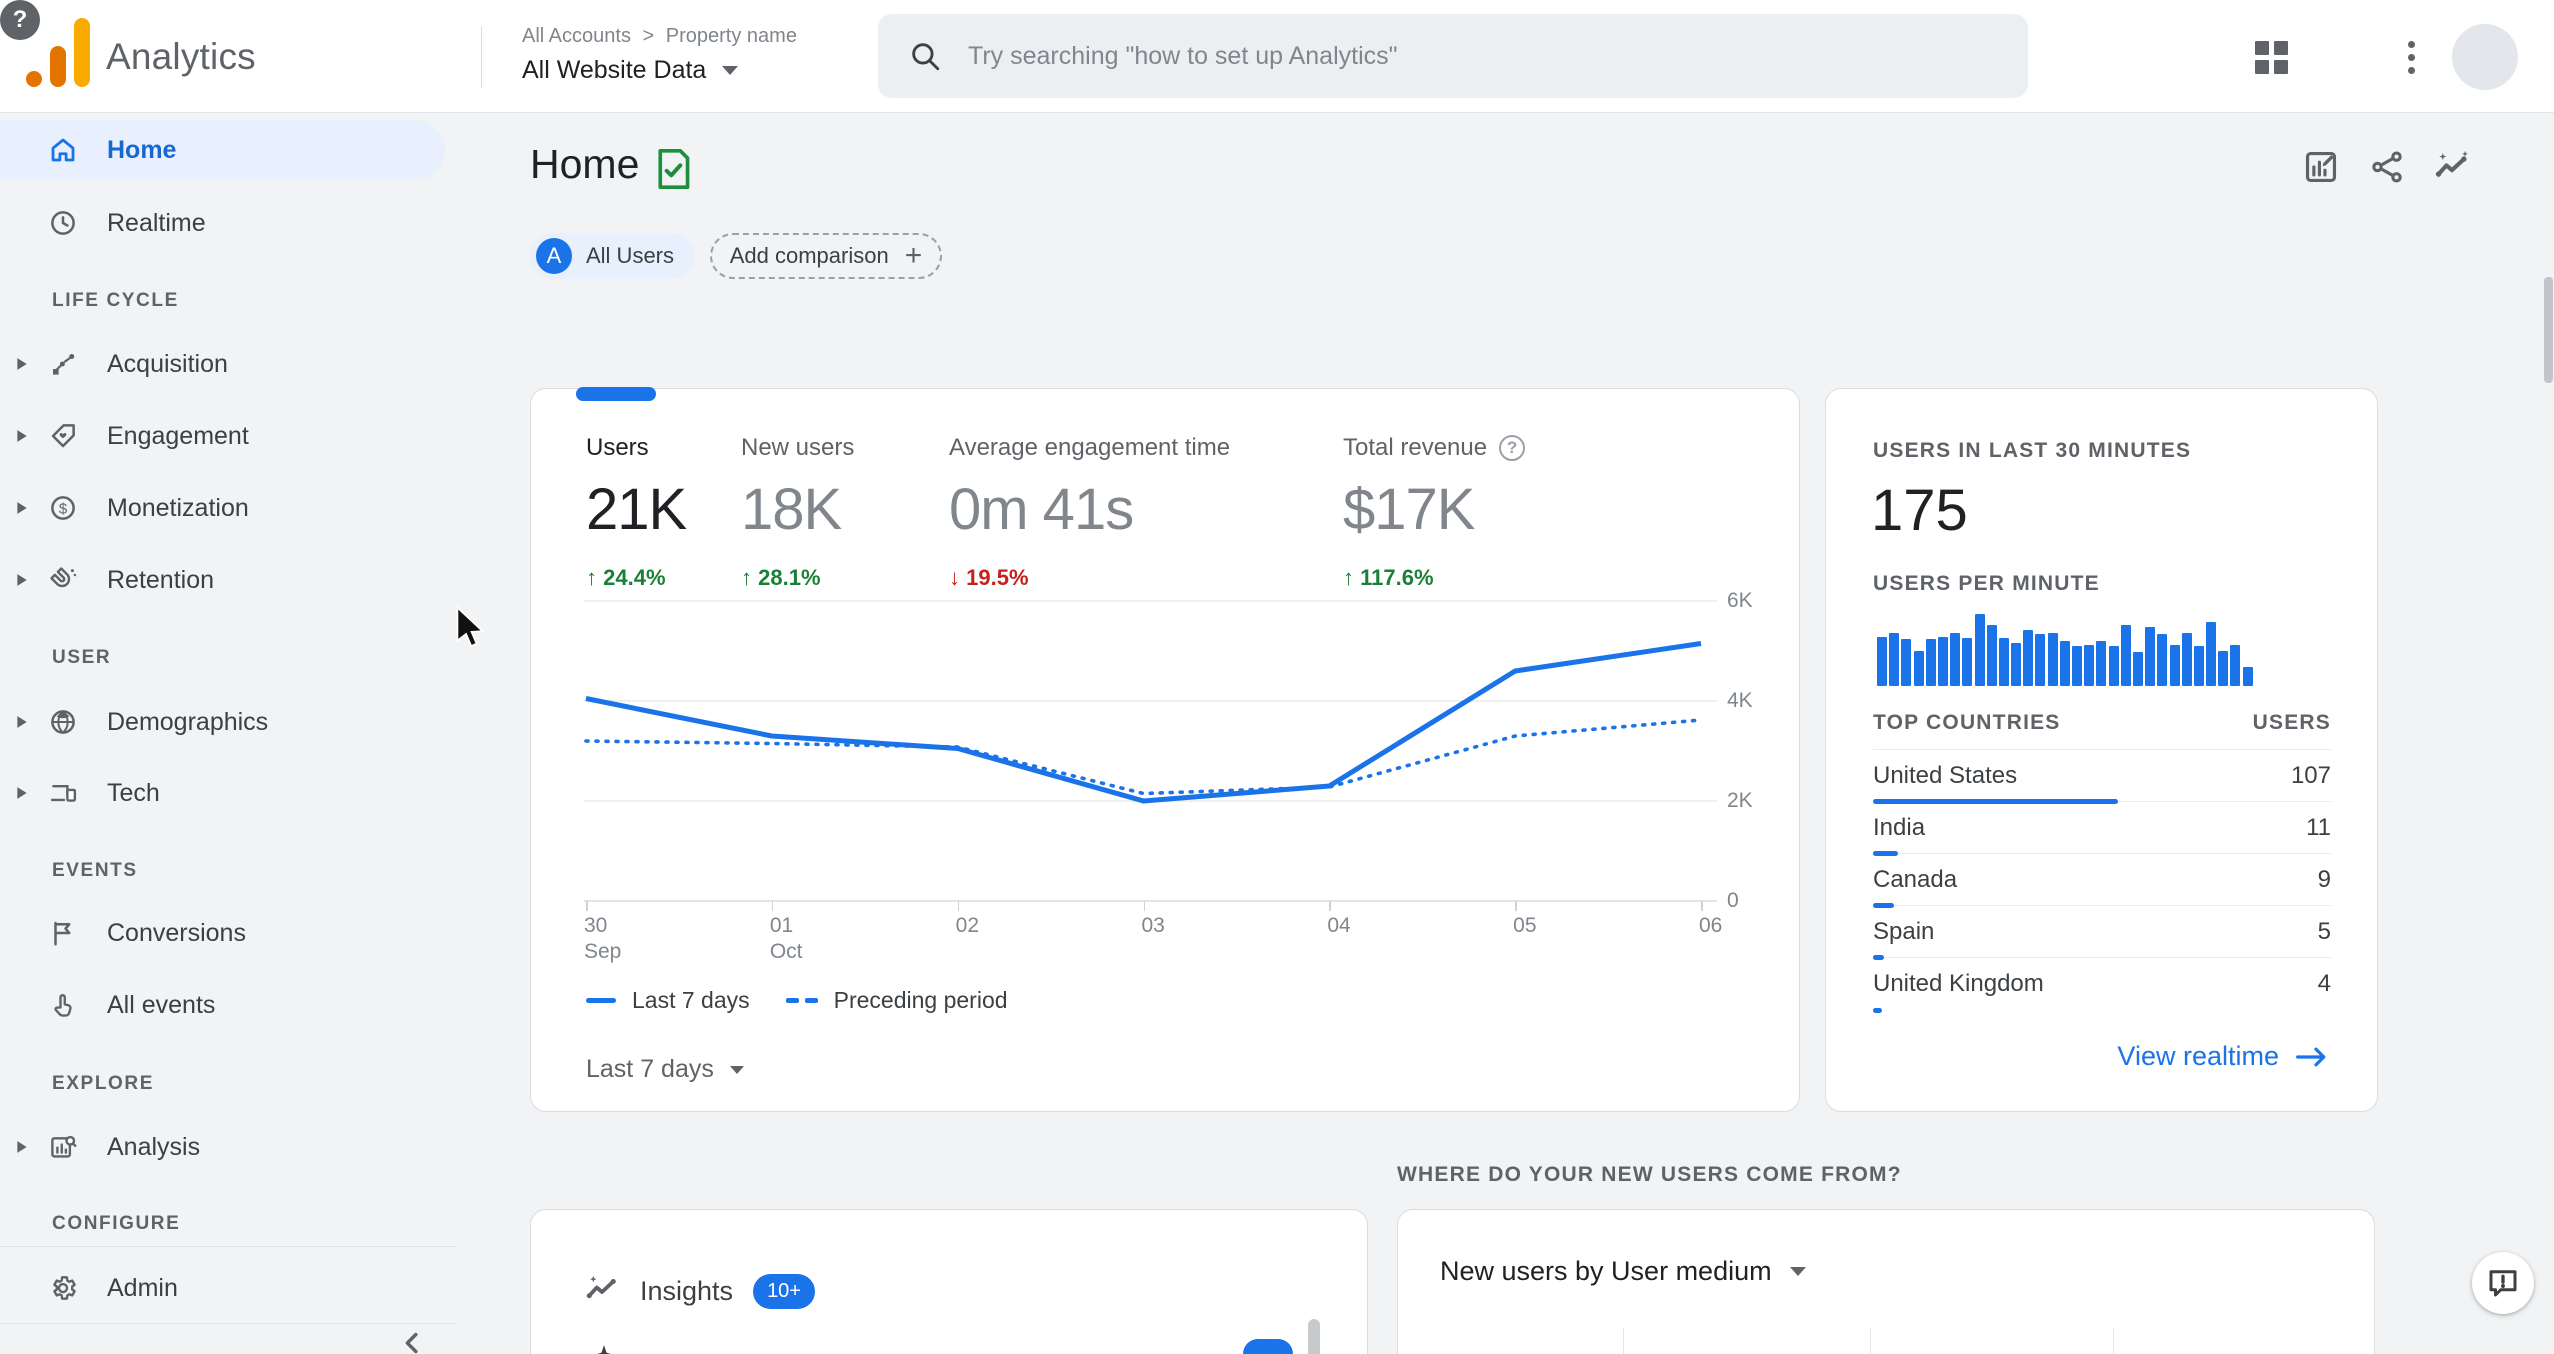  Describe the element at coordinates (222, 793) in the screenshot. I see `sidebar-item-tech: Tech` at that location.